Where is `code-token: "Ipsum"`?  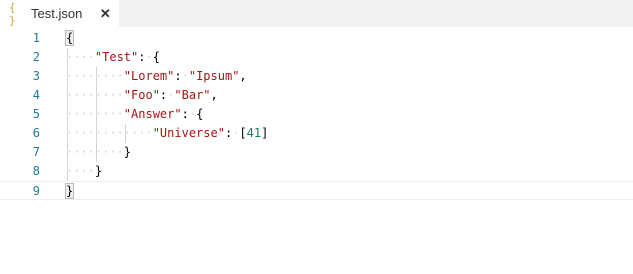
code-token: "Ipsum" is located at coordinates (214, 76).